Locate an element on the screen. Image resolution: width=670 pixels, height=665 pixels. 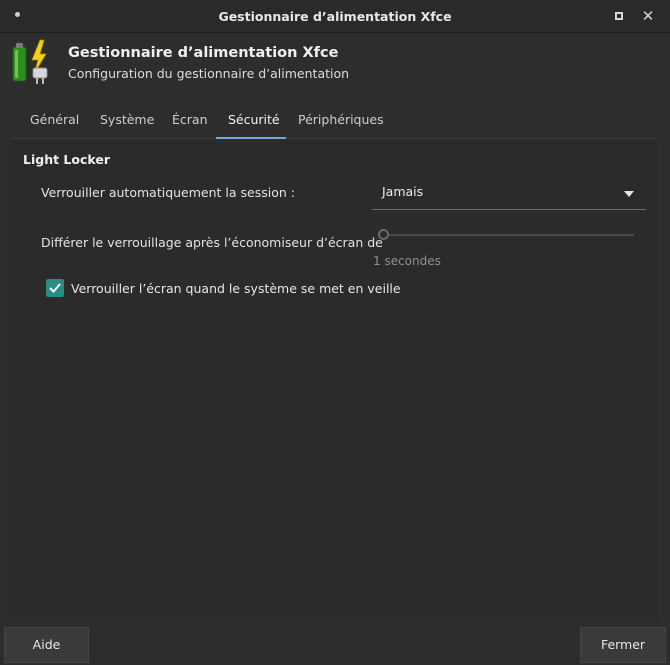
auto-lock-dropdown: Jamais is located at coordinates (509, 194).